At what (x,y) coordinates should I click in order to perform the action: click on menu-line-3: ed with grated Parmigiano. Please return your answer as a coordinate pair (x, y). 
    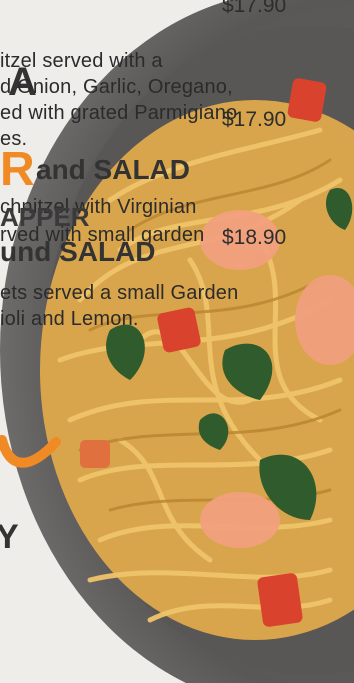
    Looking at the image, I should click on (119, 113).